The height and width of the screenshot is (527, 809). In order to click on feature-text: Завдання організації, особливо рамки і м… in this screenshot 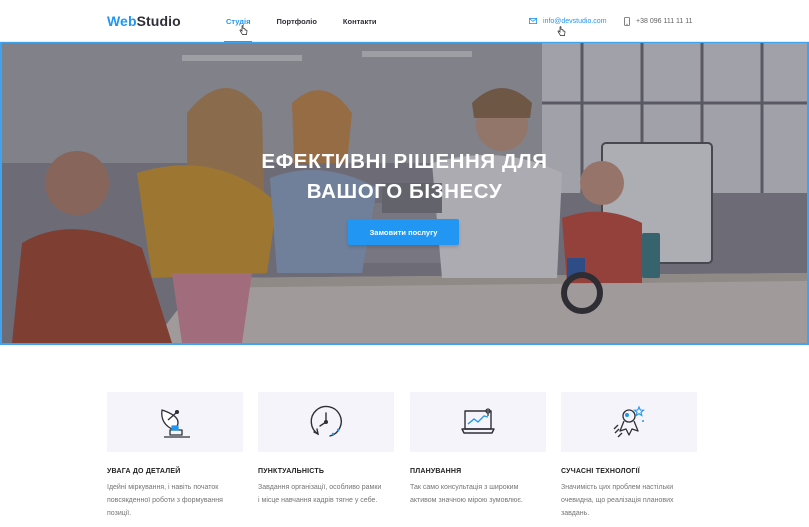, I will do `click(326, 494)`.